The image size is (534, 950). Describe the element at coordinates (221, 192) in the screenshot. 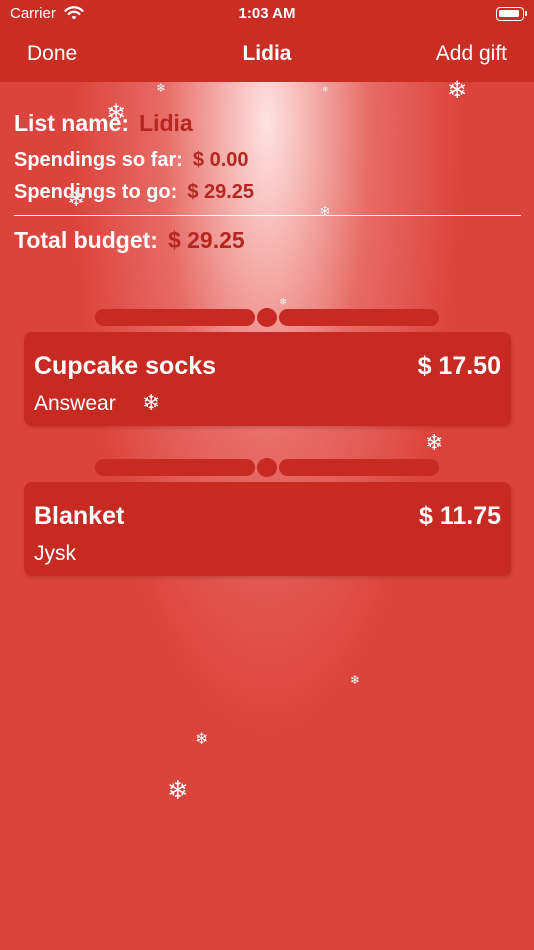

I see `spendings-to-go-value: $ 29.25` at that location.